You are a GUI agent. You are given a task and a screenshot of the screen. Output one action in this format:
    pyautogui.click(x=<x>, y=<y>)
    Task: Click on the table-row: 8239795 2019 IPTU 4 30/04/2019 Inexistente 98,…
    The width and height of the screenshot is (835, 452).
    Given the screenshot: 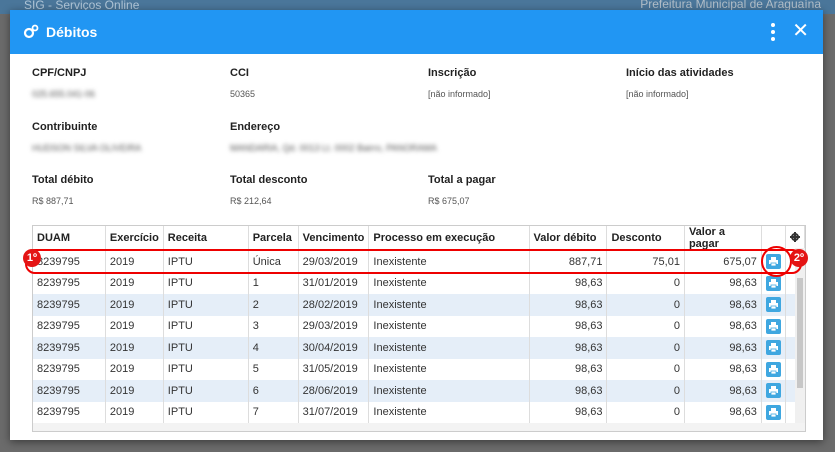 What is the action you would take?
    pyautogui.click(x=419, y=348)
    